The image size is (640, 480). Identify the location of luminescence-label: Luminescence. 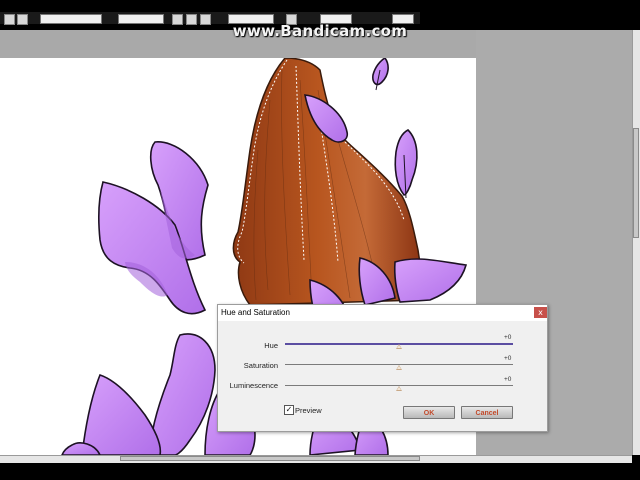
(253, 385).